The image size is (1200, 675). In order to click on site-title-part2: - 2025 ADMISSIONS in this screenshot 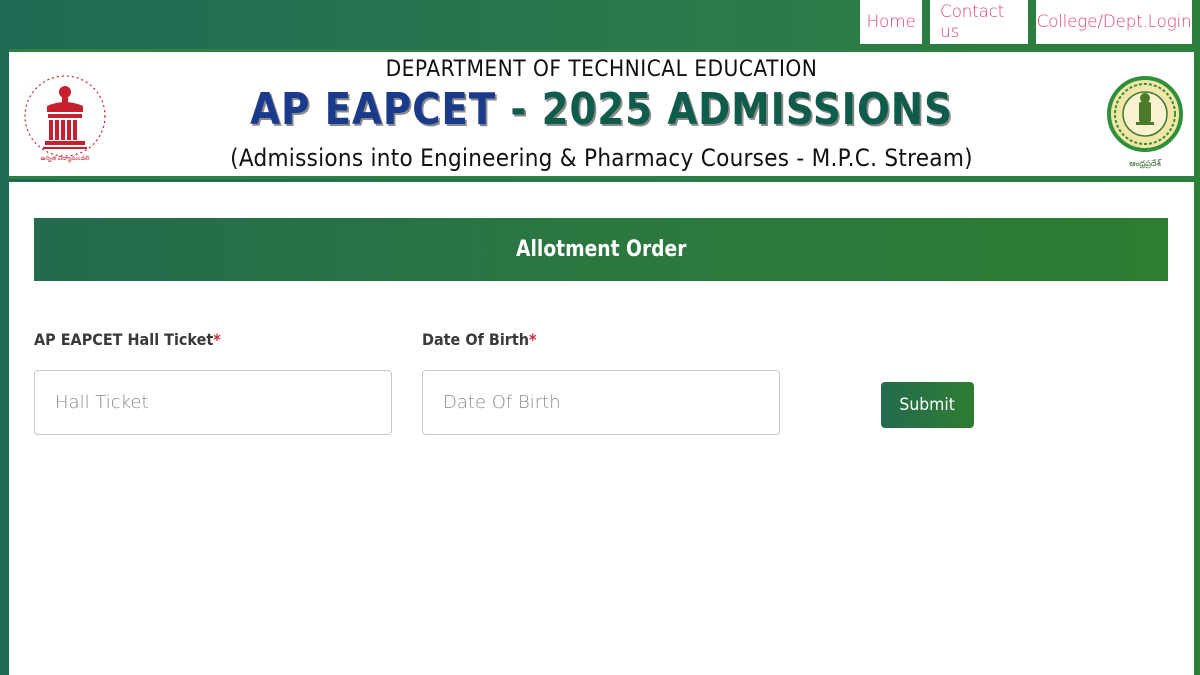, I will do `click(724, 109)`.